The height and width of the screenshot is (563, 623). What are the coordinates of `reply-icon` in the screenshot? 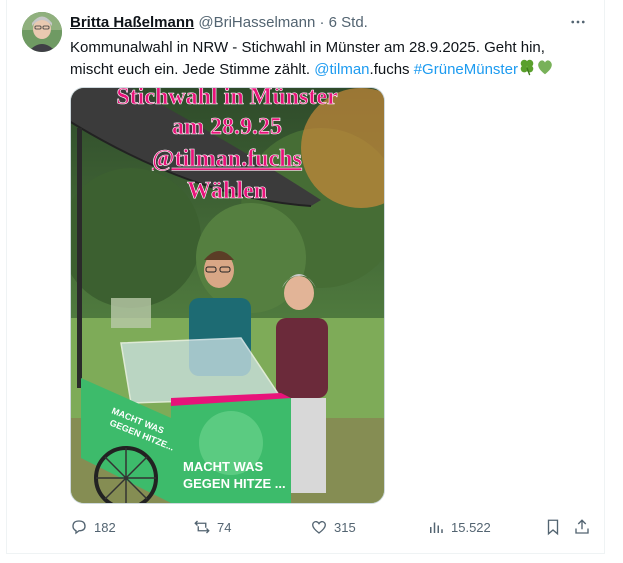 It's located at (79, 527).